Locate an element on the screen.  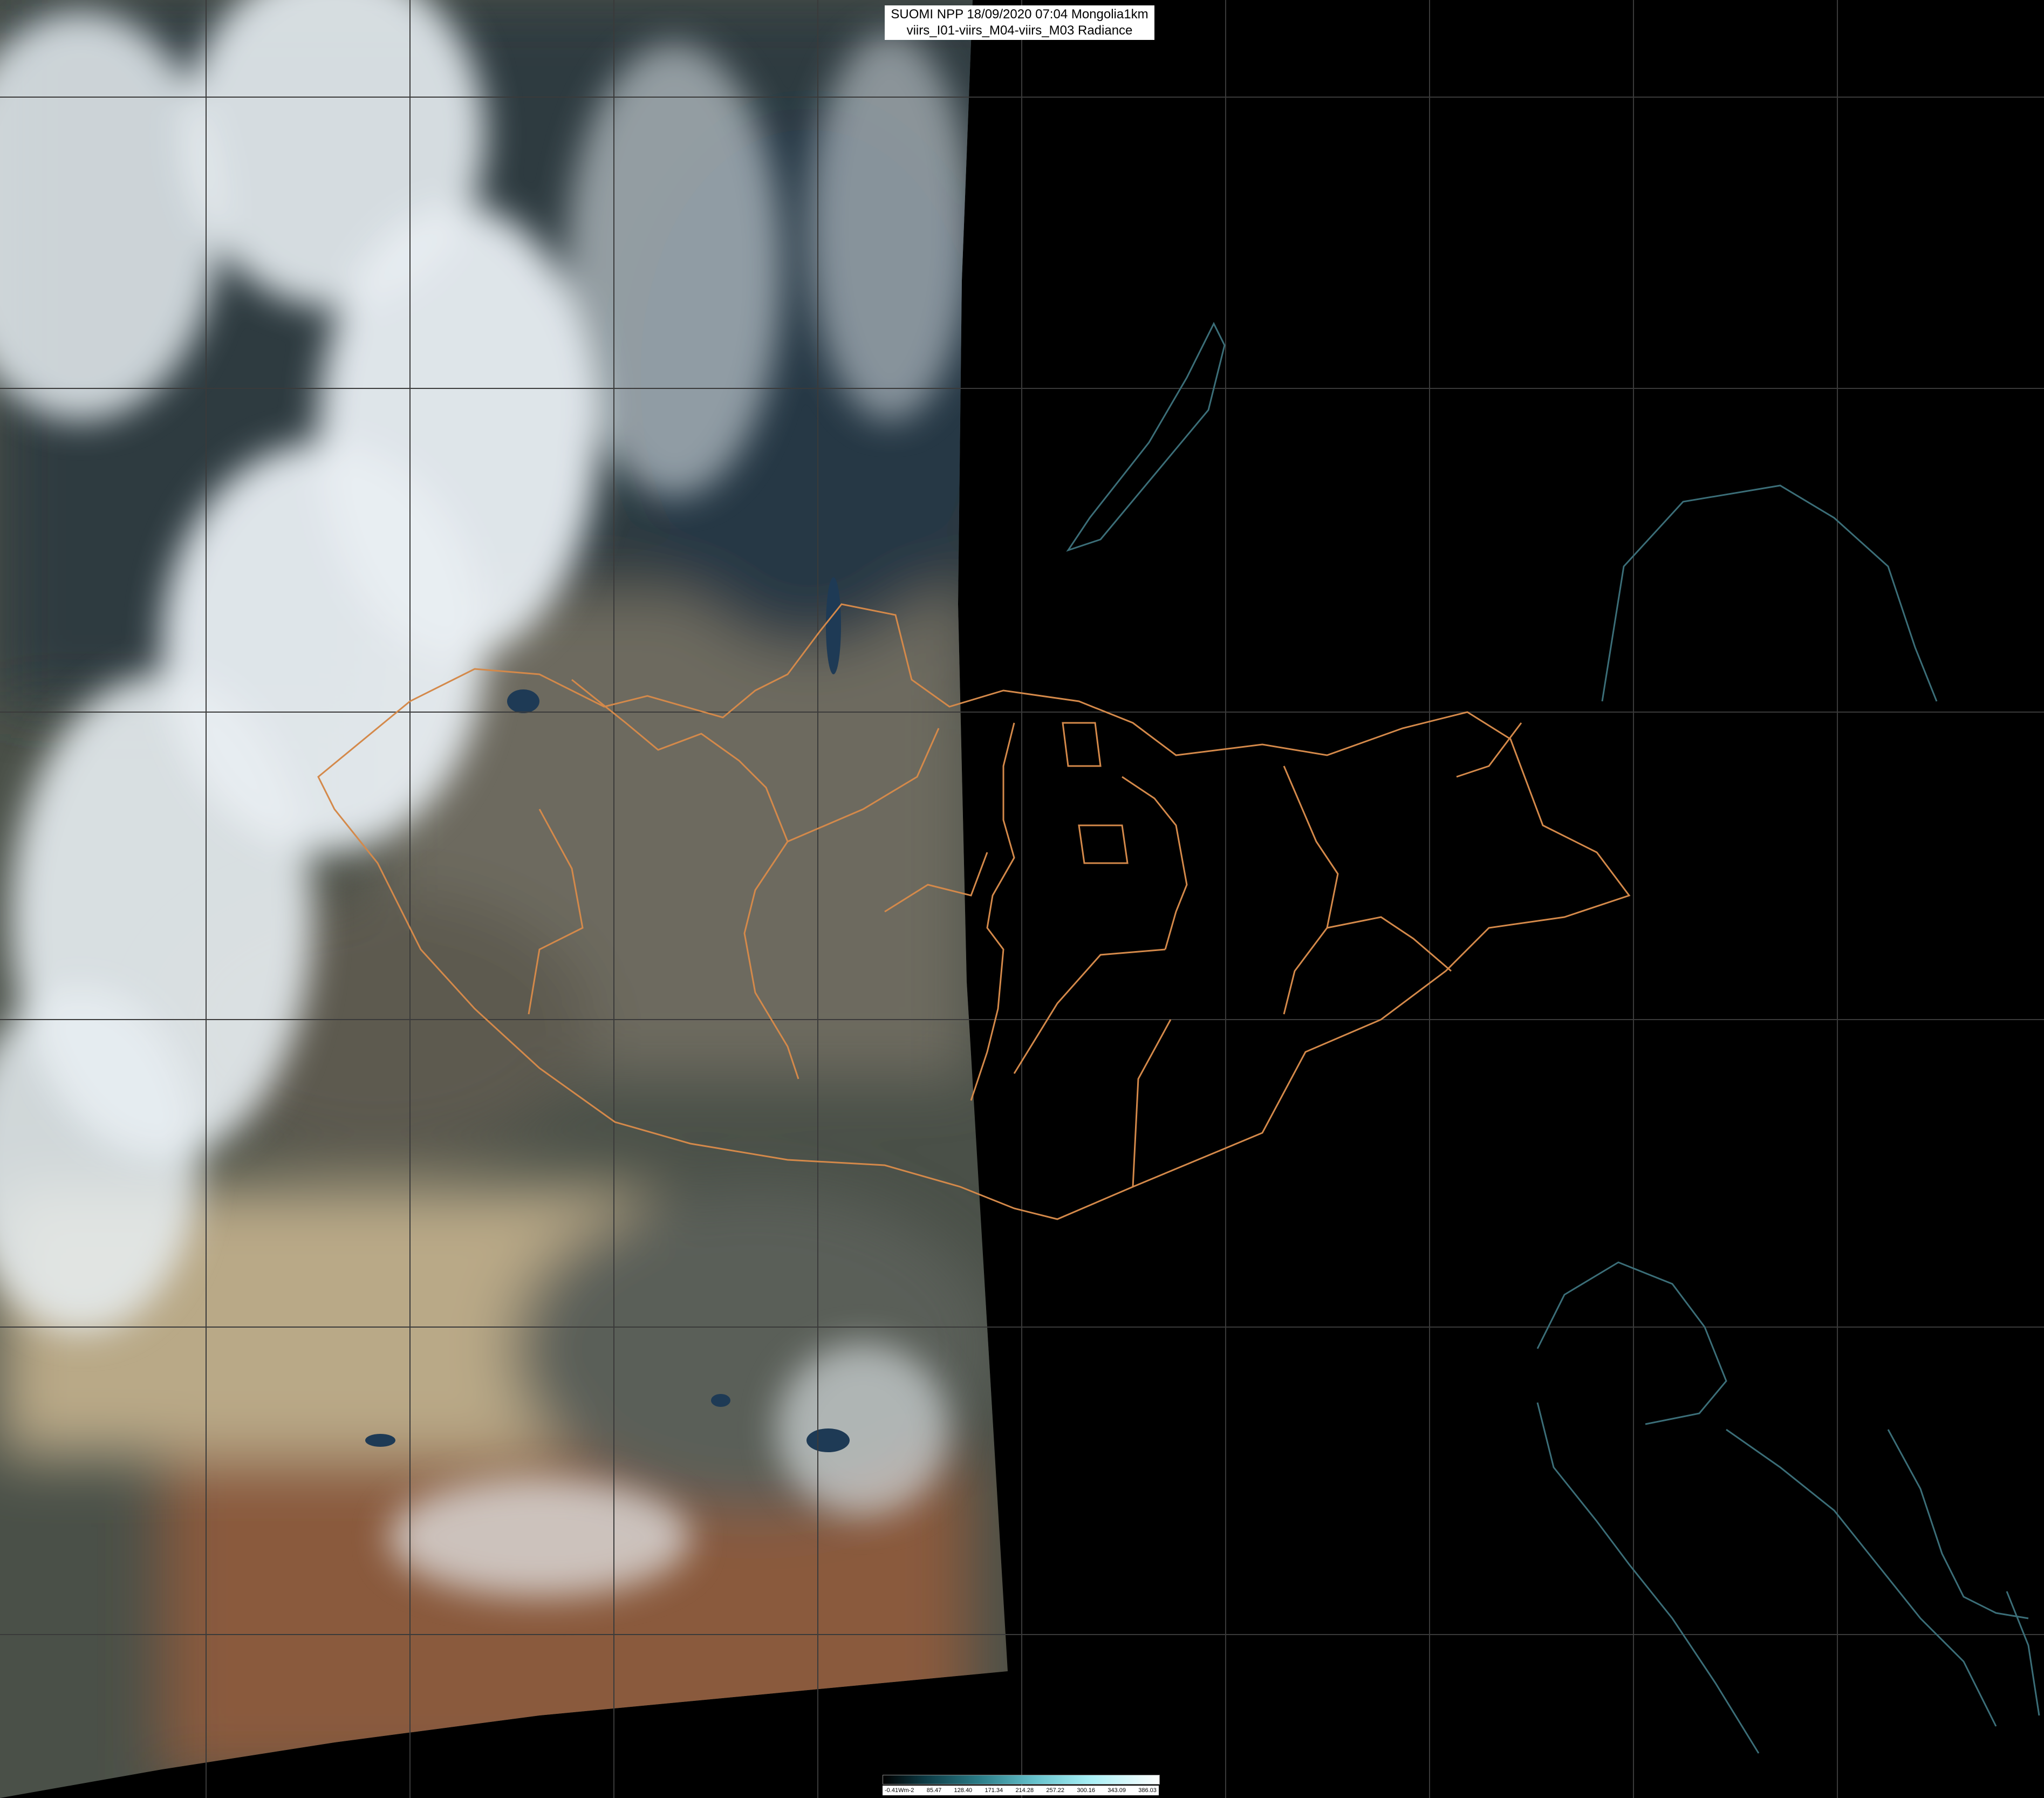
colorbar-tick: 300.16 is located at coordinates (1086, 1790).